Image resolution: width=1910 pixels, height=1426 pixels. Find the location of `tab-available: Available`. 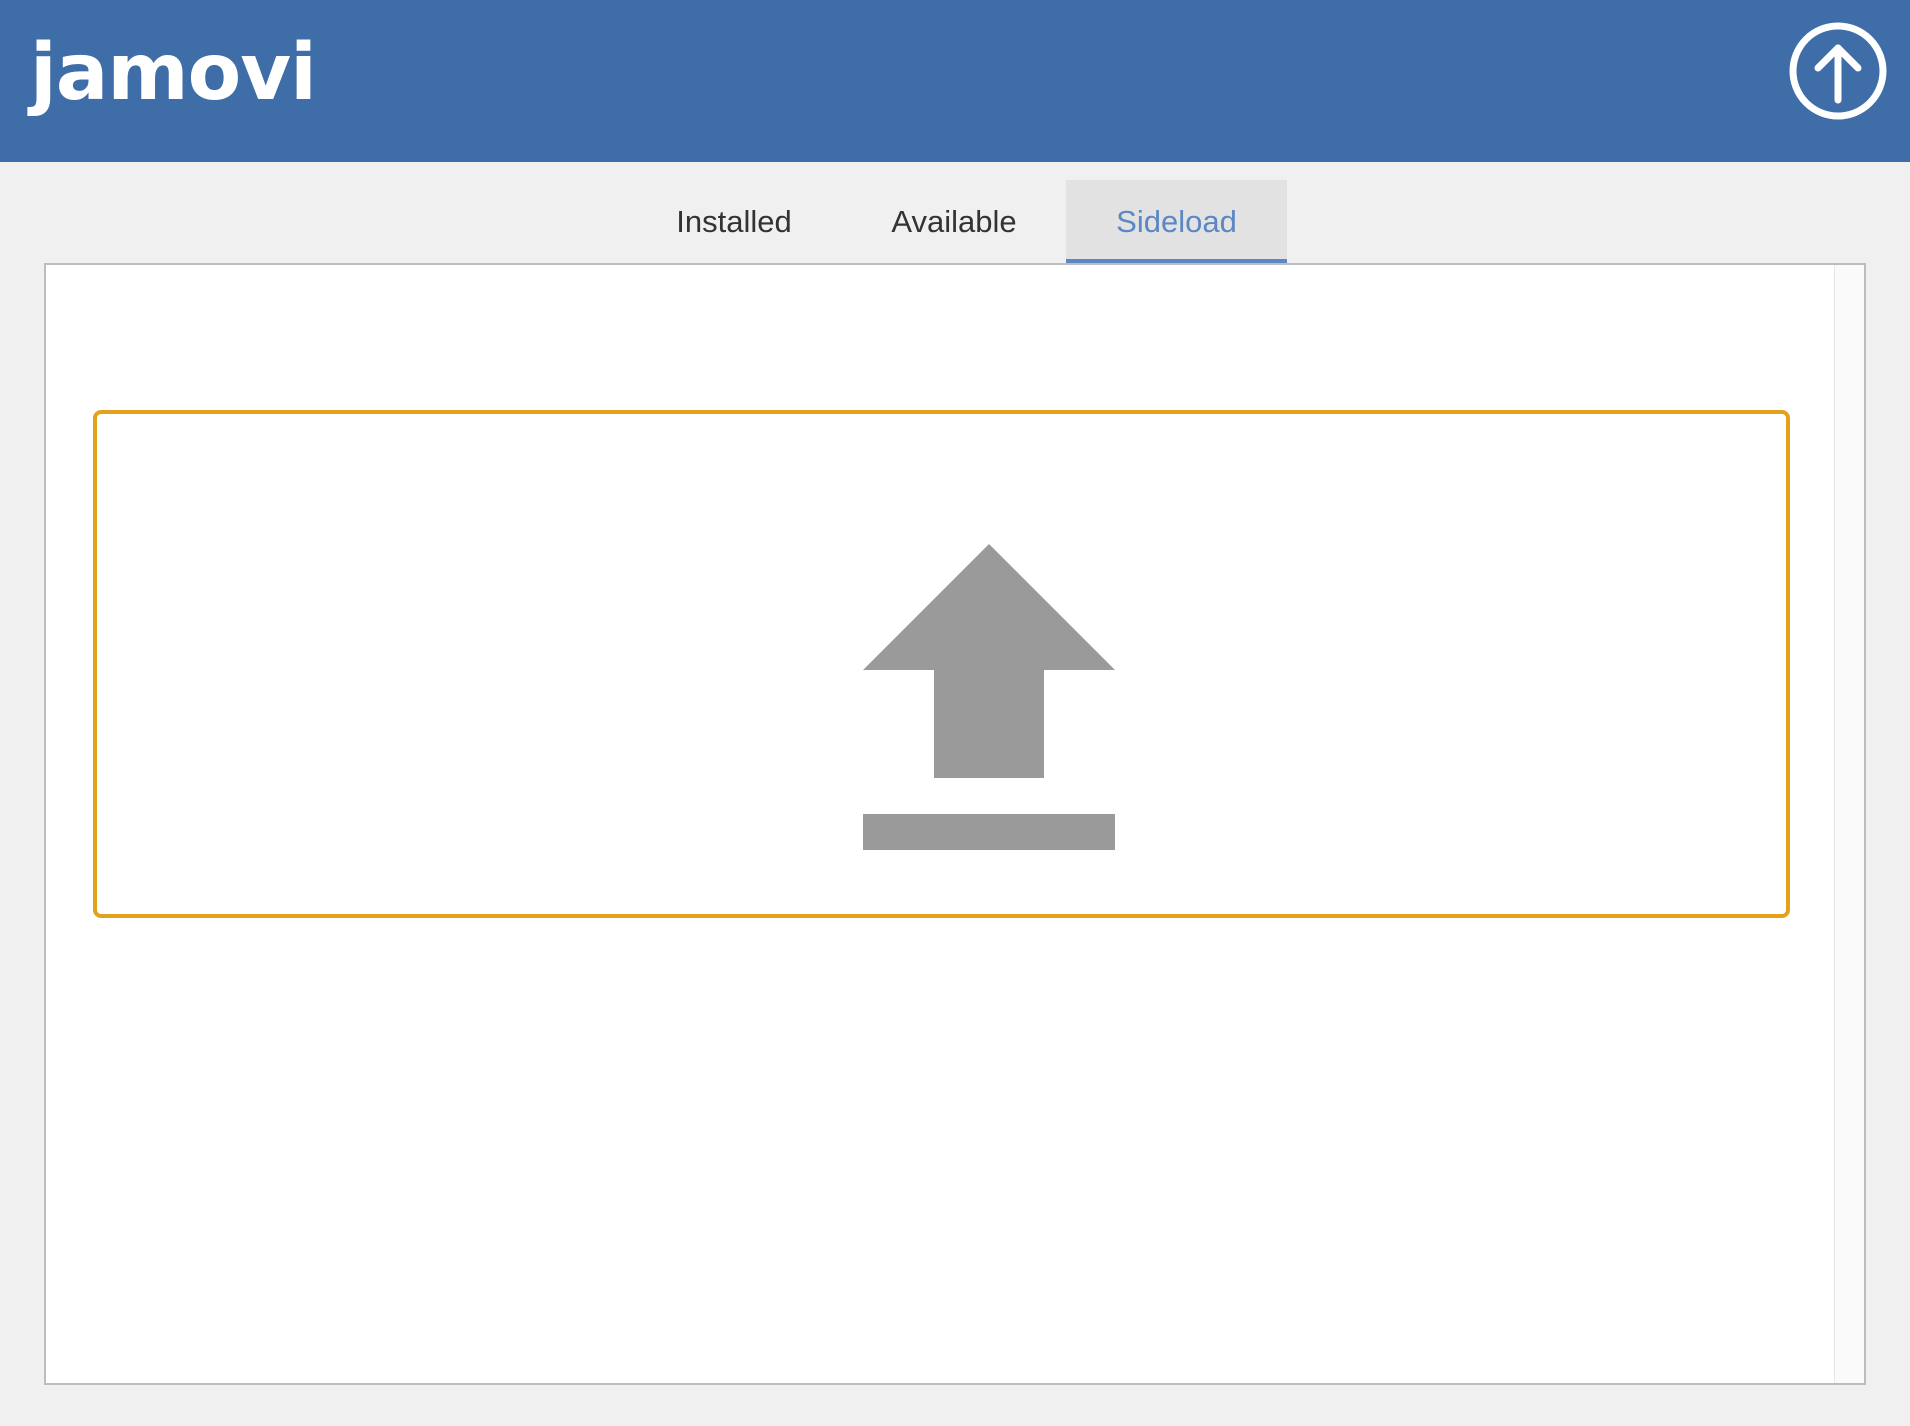

tab-available: Available is located at coordinates (954, 221).